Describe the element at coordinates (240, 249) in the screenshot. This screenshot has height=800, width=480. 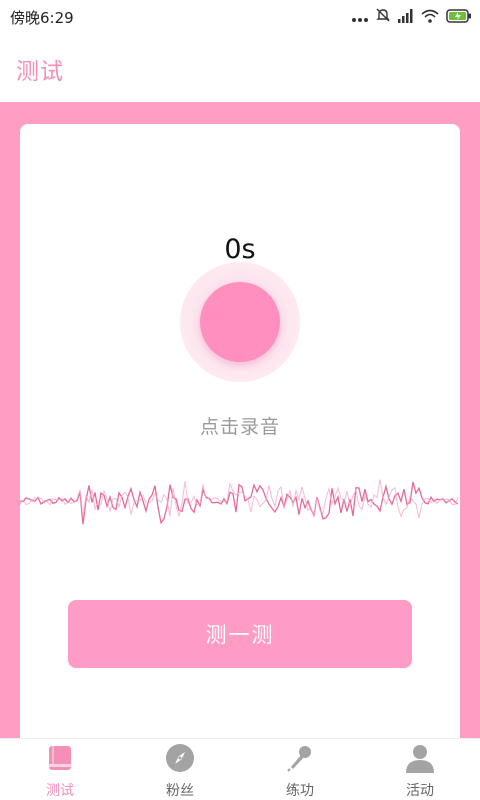
I see `record-timer: 0s` at that location.